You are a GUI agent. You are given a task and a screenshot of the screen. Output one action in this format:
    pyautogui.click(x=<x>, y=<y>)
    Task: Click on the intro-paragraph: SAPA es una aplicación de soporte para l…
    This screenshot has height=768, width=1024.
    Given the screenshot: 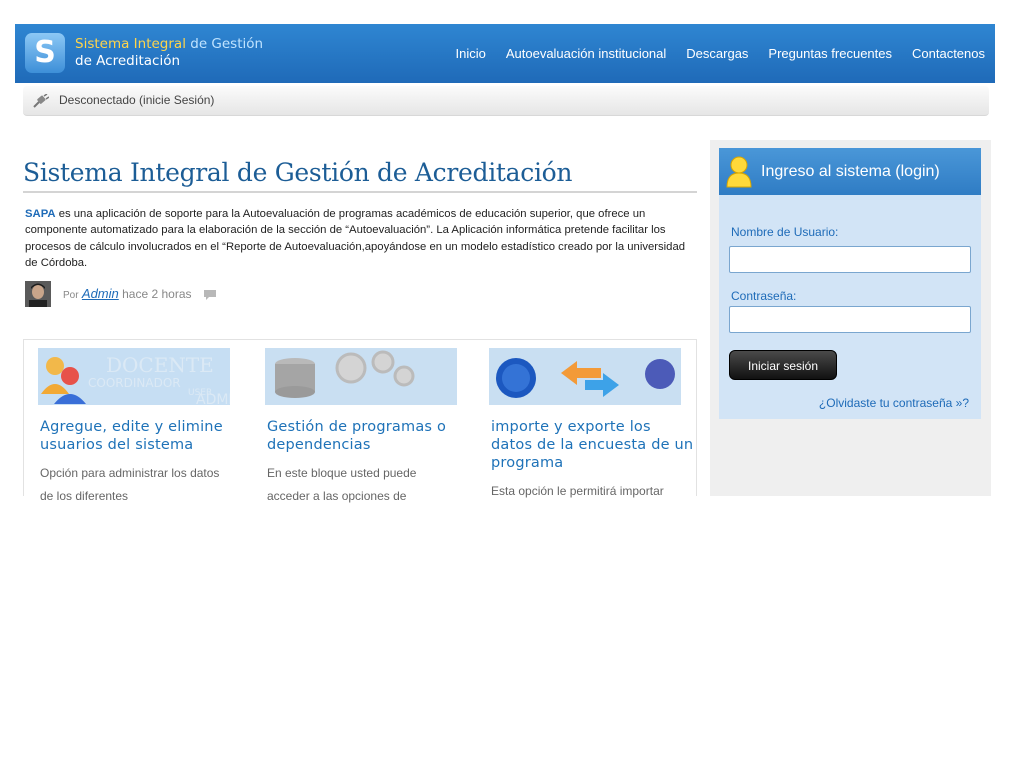 What is the action you would take?
    pyautogui.click(x=361, y=238)
    